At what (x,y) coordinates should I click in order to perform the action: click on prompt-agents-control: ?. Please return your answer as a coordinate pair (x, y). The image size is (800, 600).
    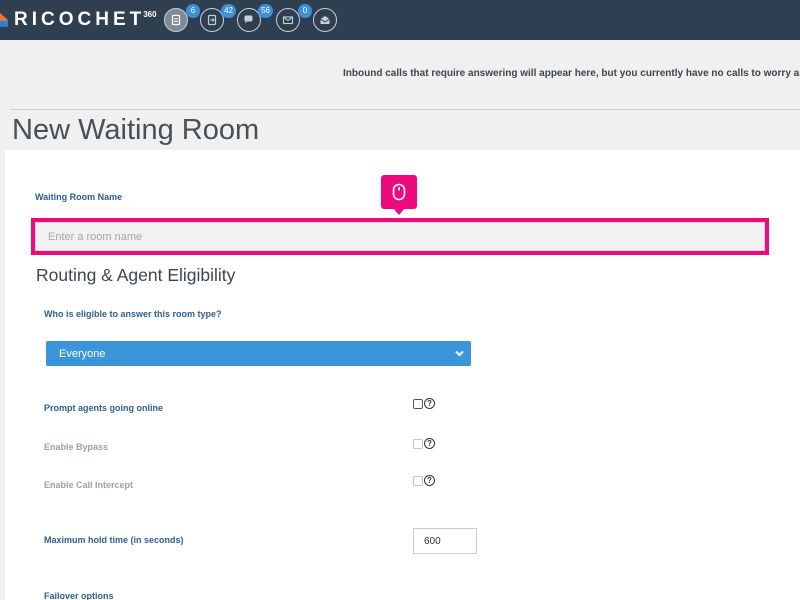
    Looking at the image, I should click on (424, 403).